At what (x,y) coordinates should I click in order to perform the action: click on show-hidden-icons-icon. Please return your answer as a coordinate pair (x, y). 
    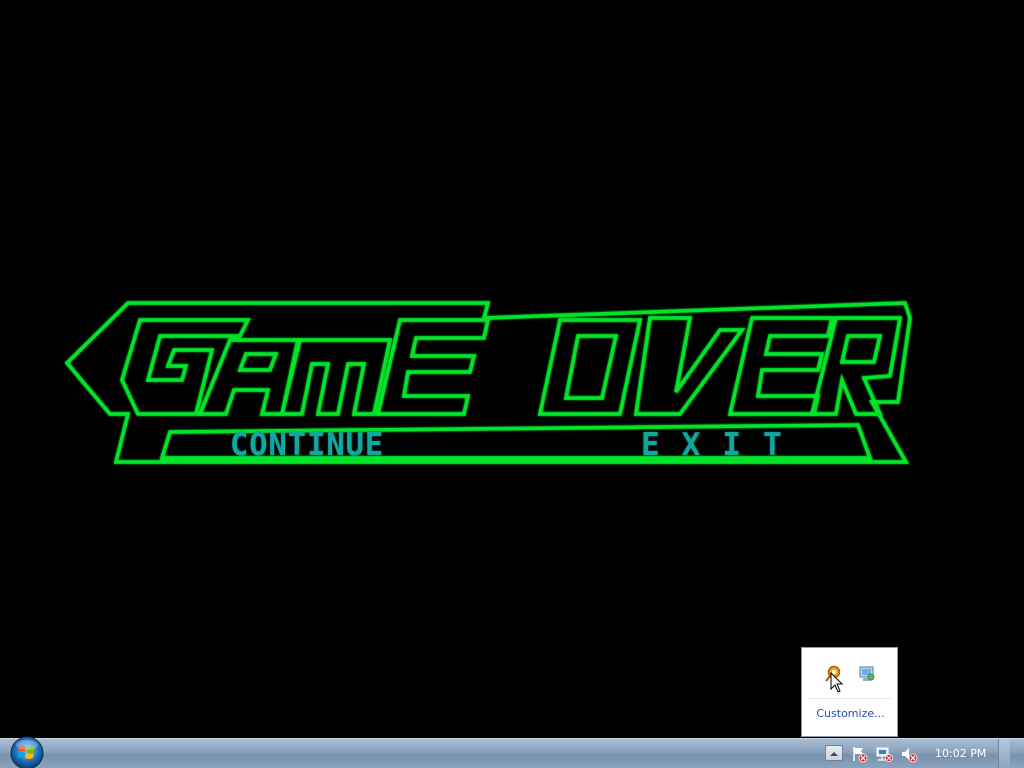
    Looking at the image, I should click on (834, 754).